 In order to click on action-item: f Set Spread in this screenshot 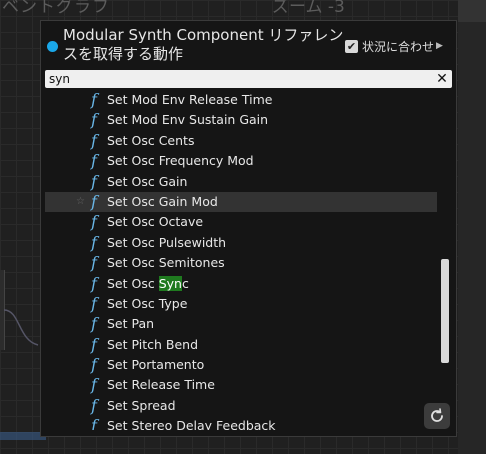, I will do `click(241, 406)`.